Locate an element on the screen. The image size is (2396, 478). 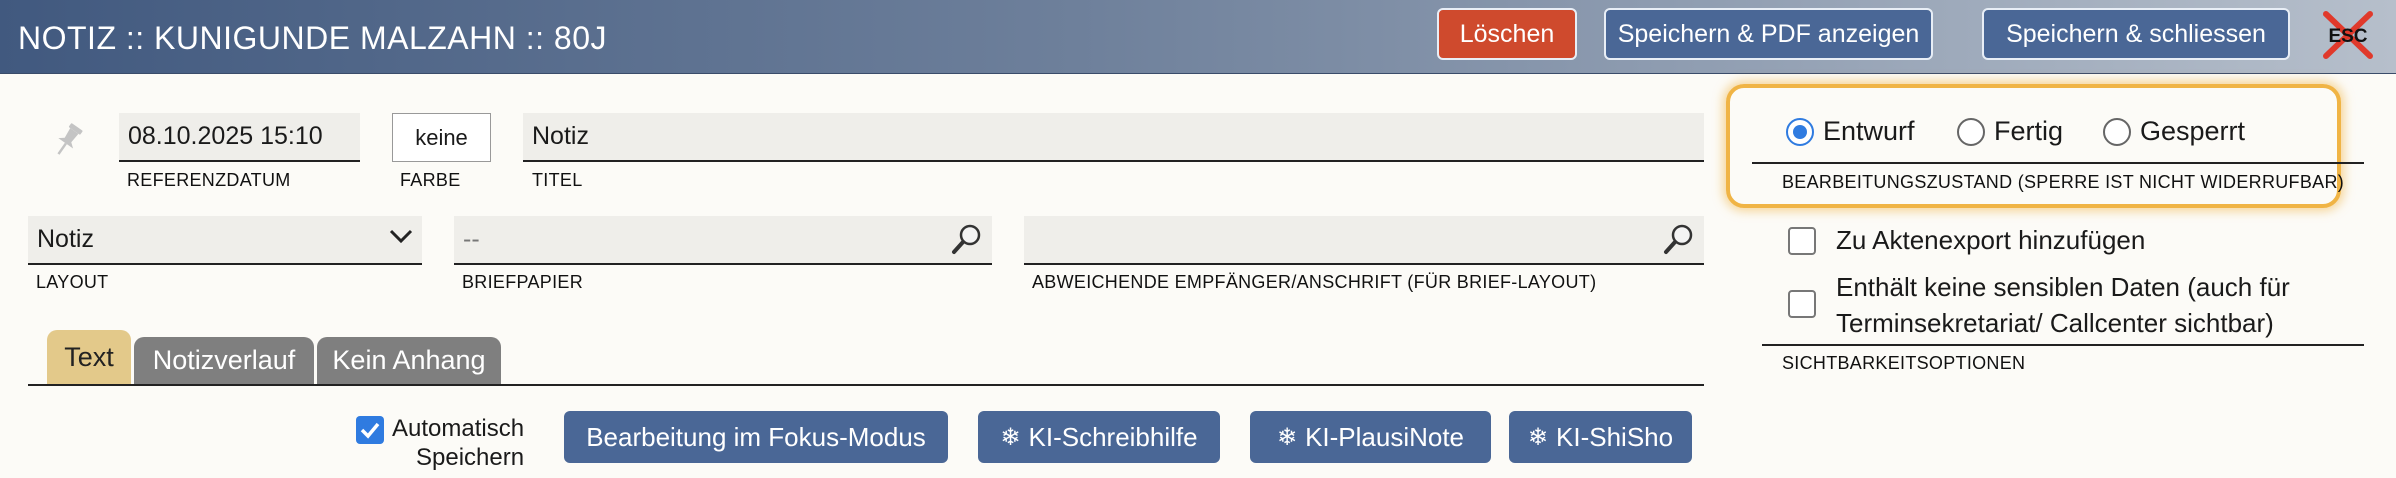
layout-label: LAYOUT is located at coordinates (72, 282).